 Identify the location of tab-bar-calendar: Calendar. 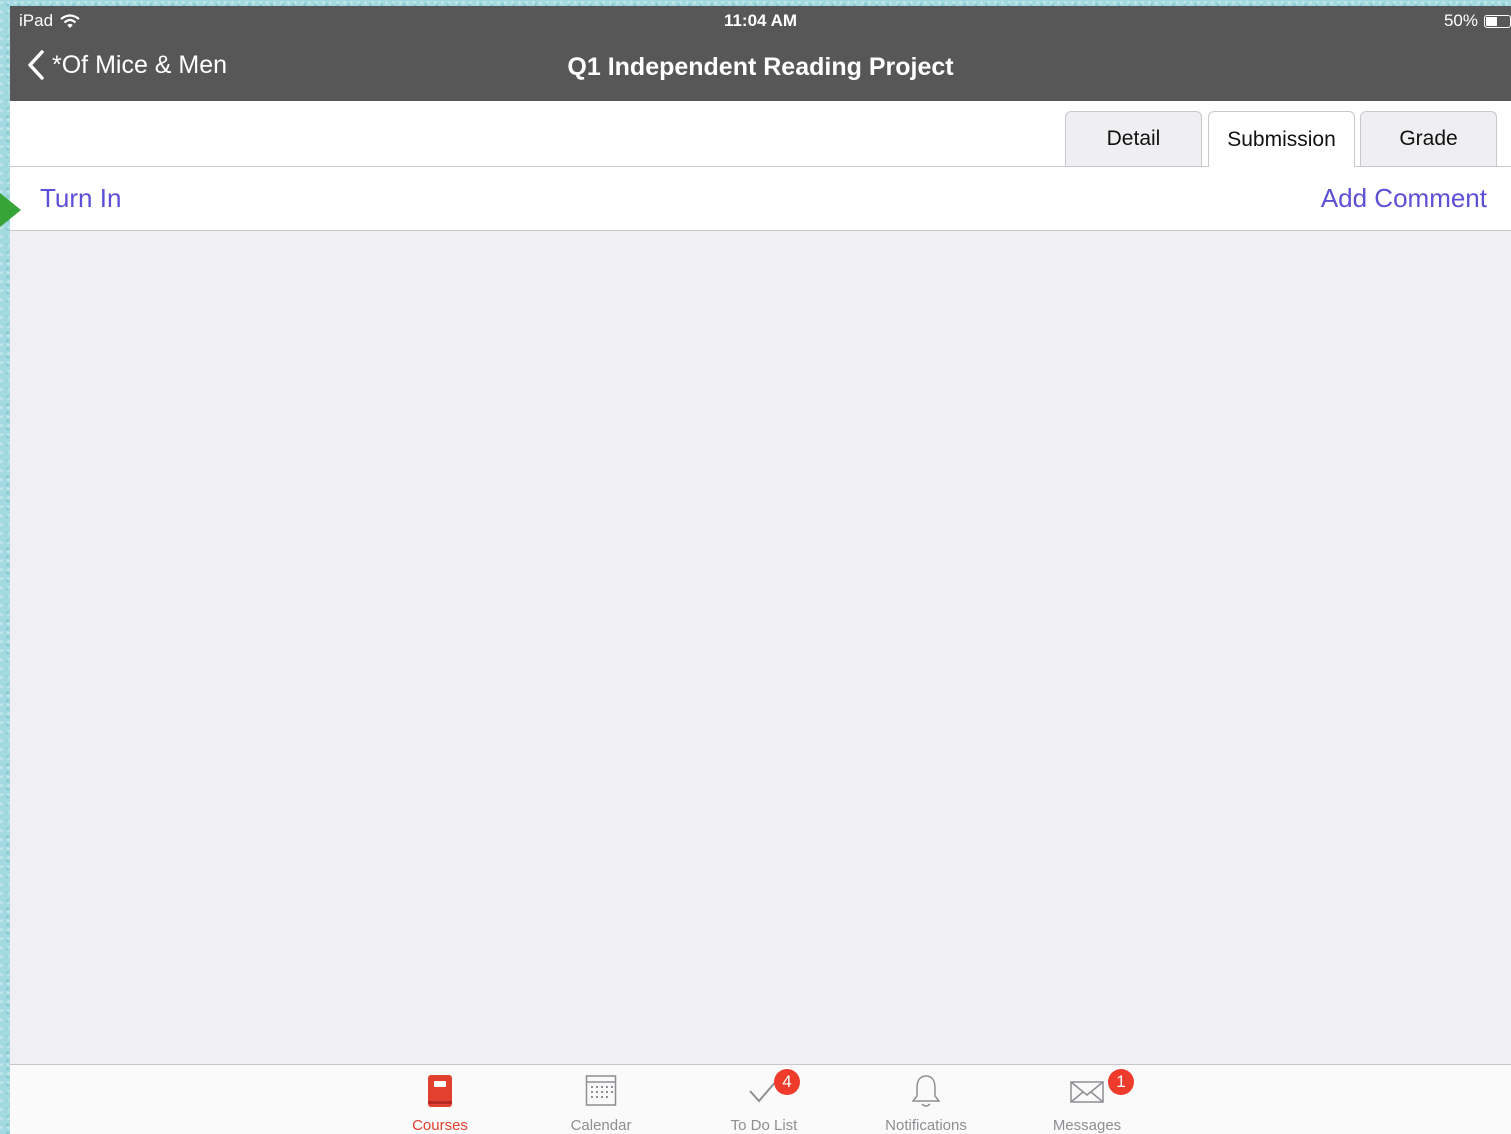
(601, 1103).